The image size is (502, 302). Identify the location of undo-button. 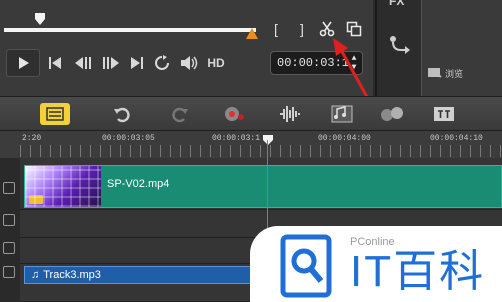
(123, 114).